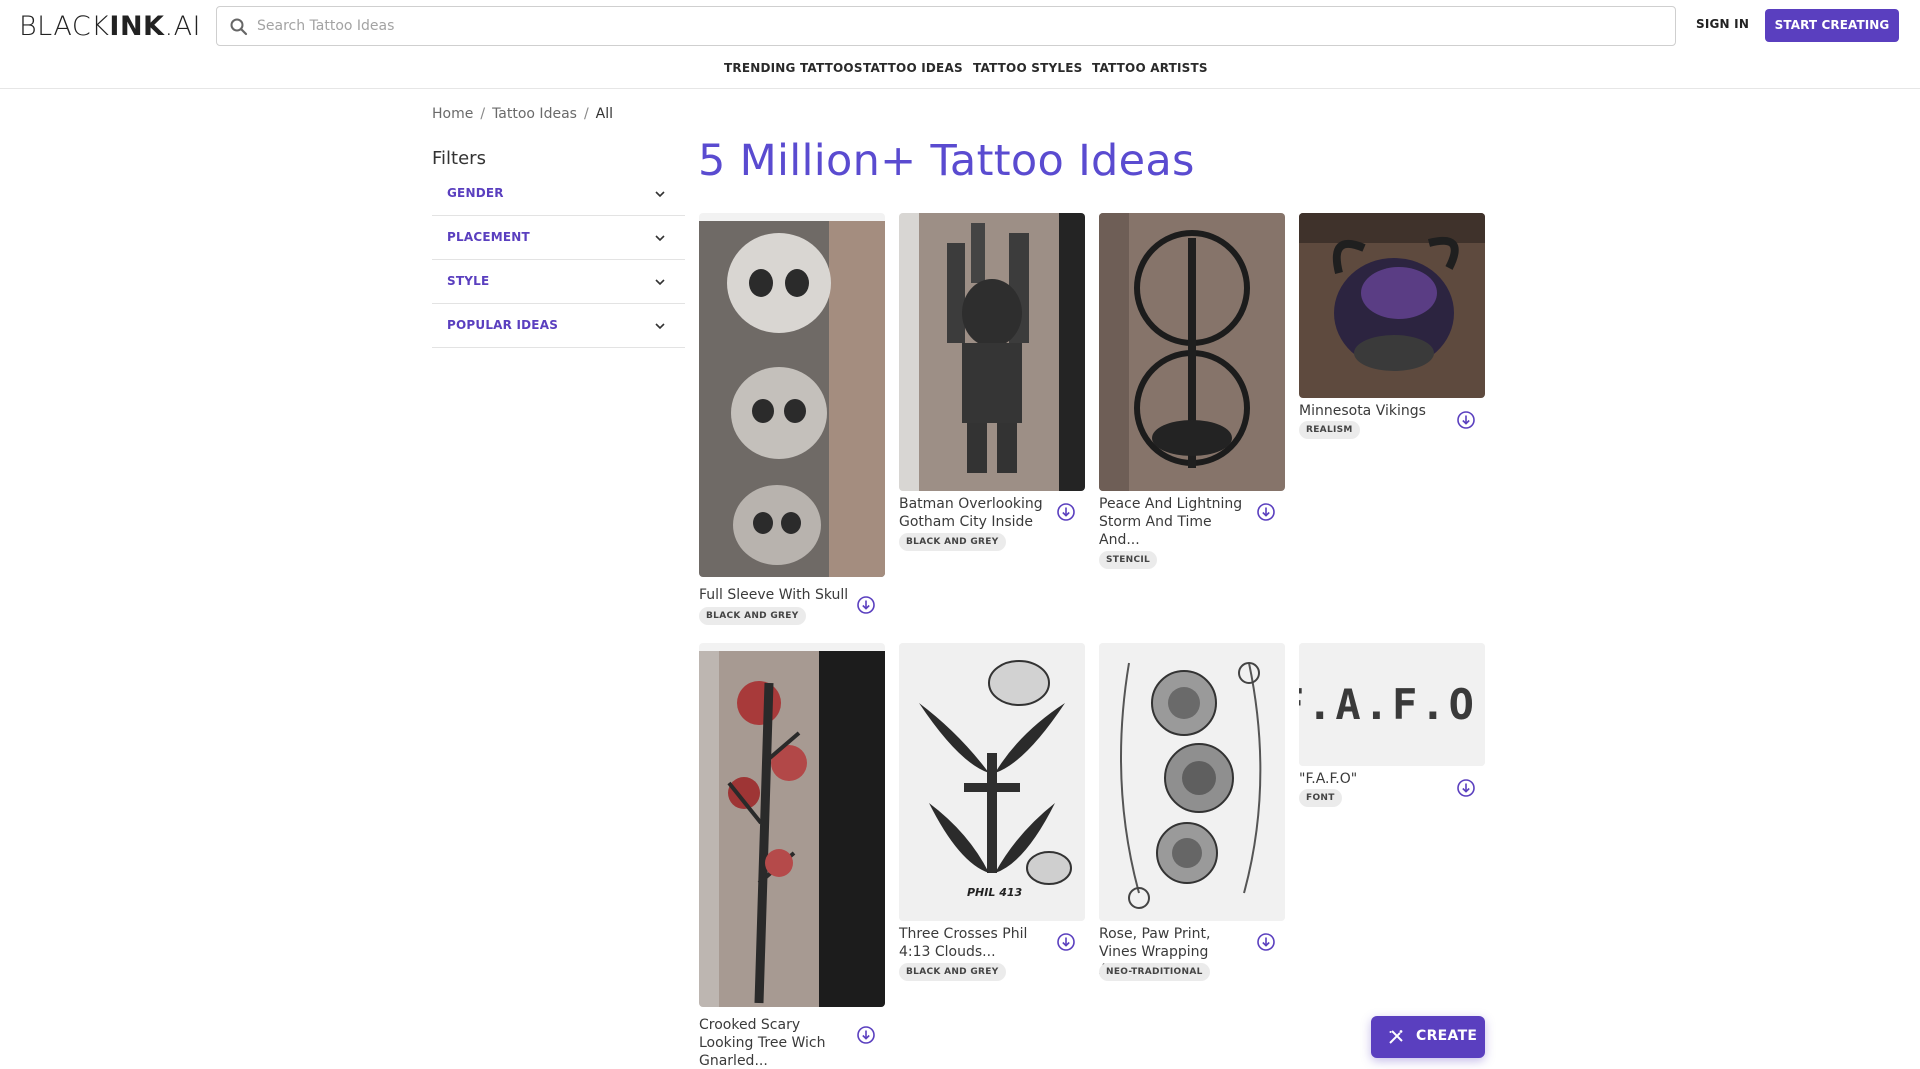 The width and height of the screenshot is (1920, 1069). What do you see at coordinates (793, 68) in the screenshot?
I see `nav-trending-tattoos: TRENDING TATTOOS` at bounding box center [793, 68].